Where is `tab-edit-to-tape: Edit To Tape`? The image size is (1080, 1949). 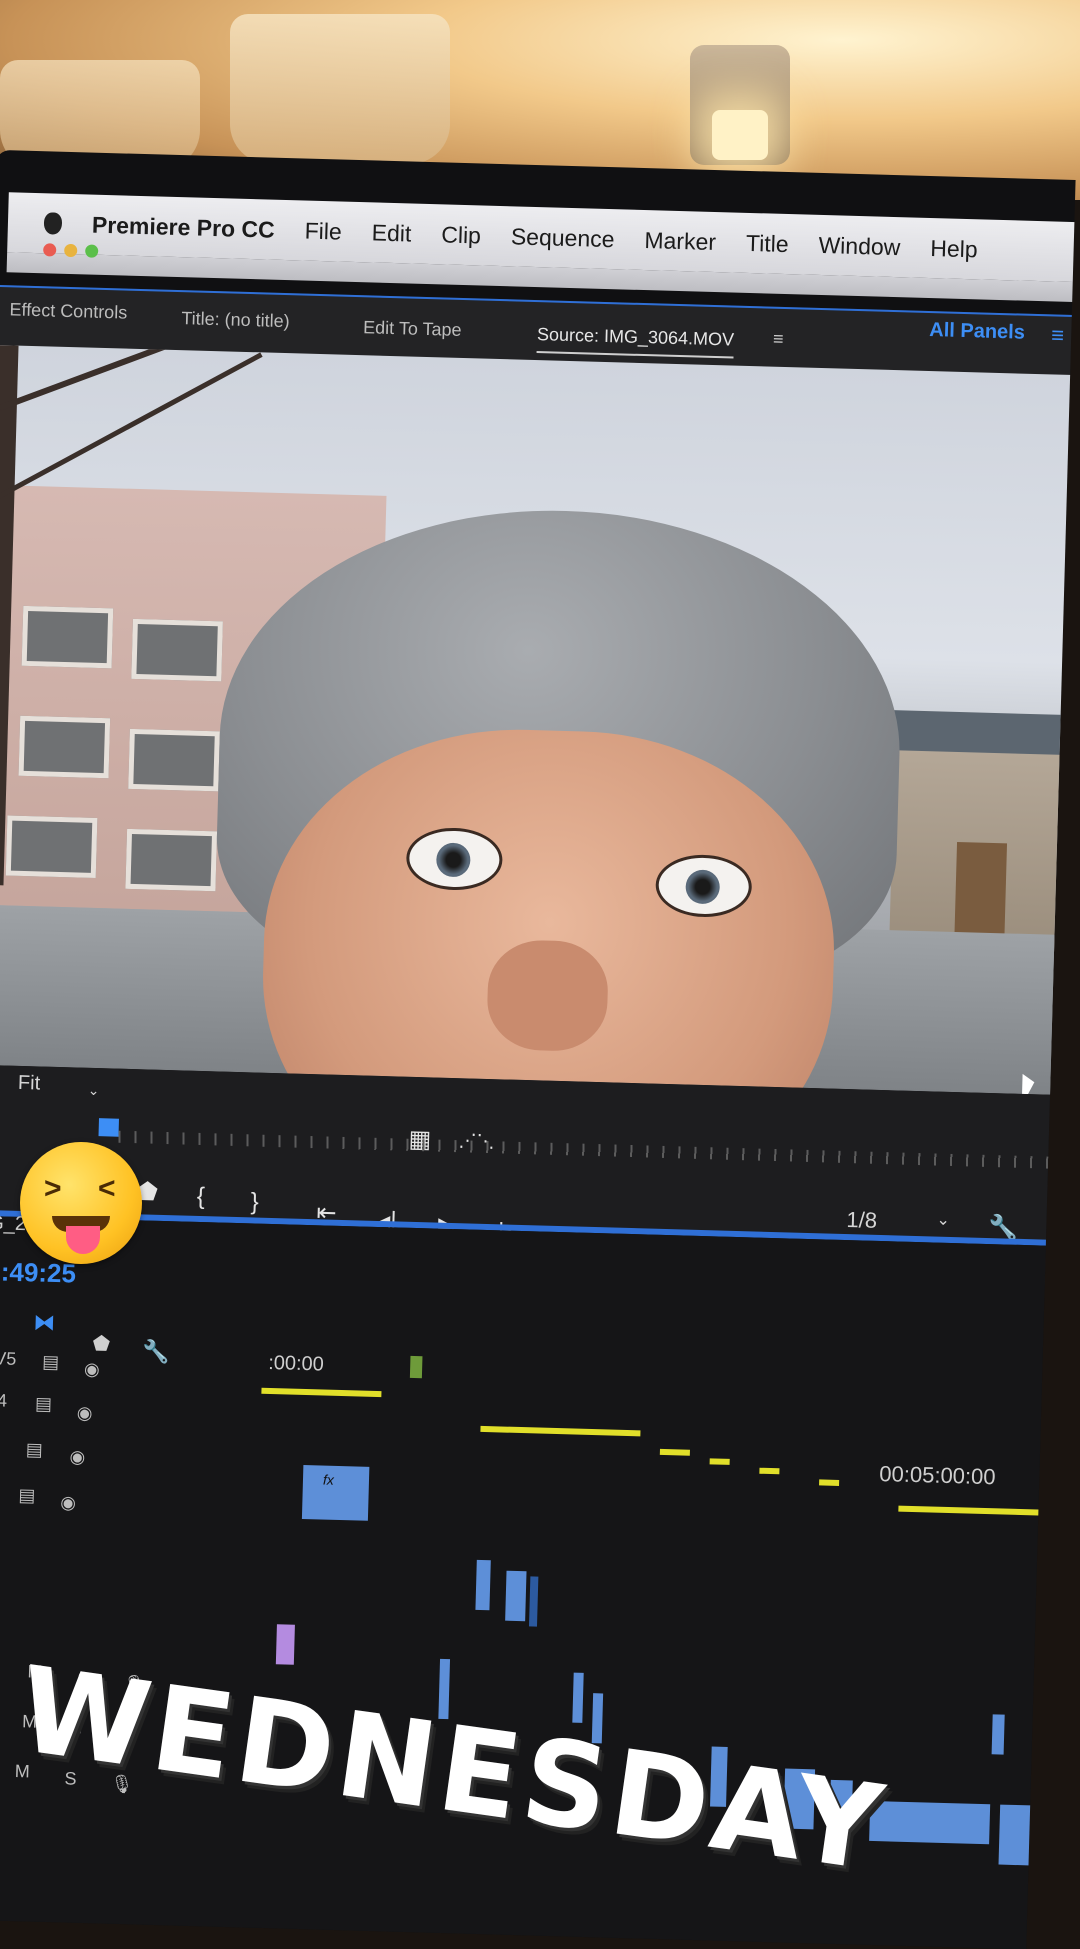 tab-edit-to-tape: Edit To Tape is located at coordinates (412, 329).